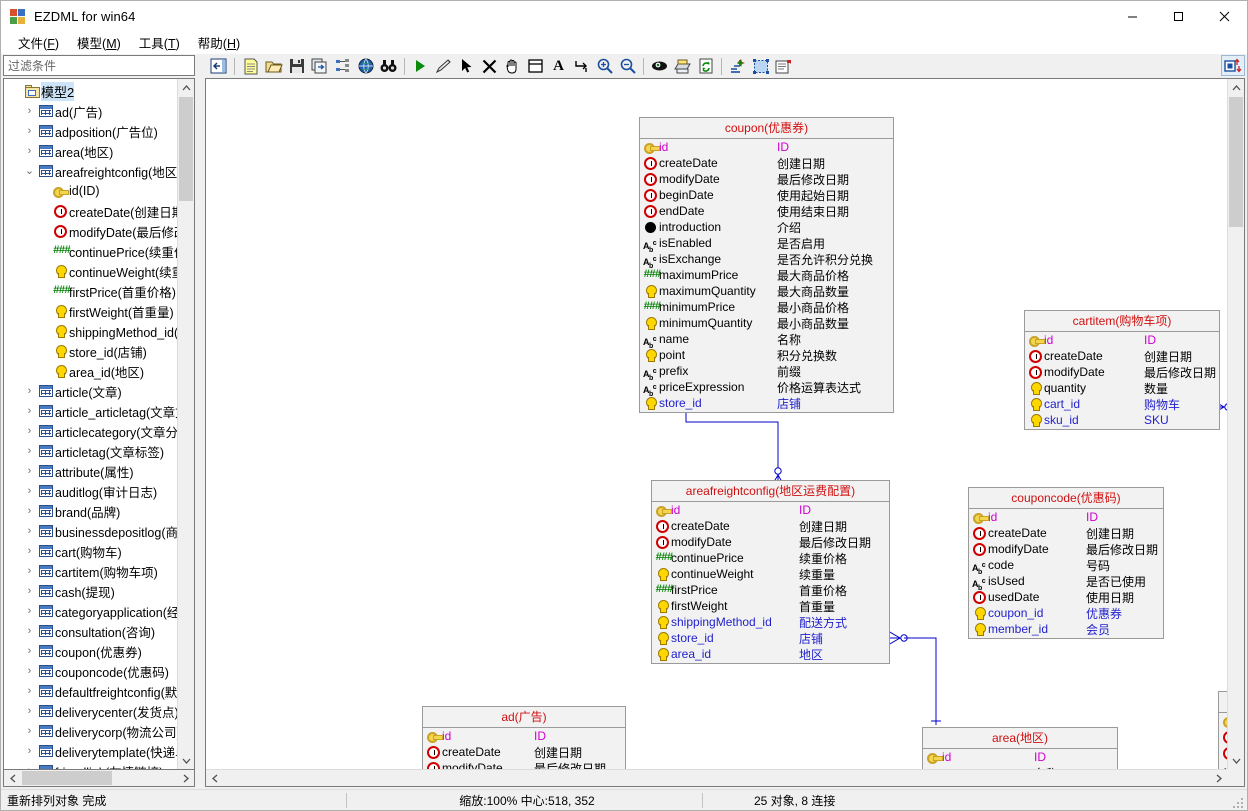 The height and width of the screenshot is (811, 1248). What do you see at coordinates (716, 777) in the screenshot?
I see `canvas-horizontal-scrollbar` at bounding box center [716, 777].